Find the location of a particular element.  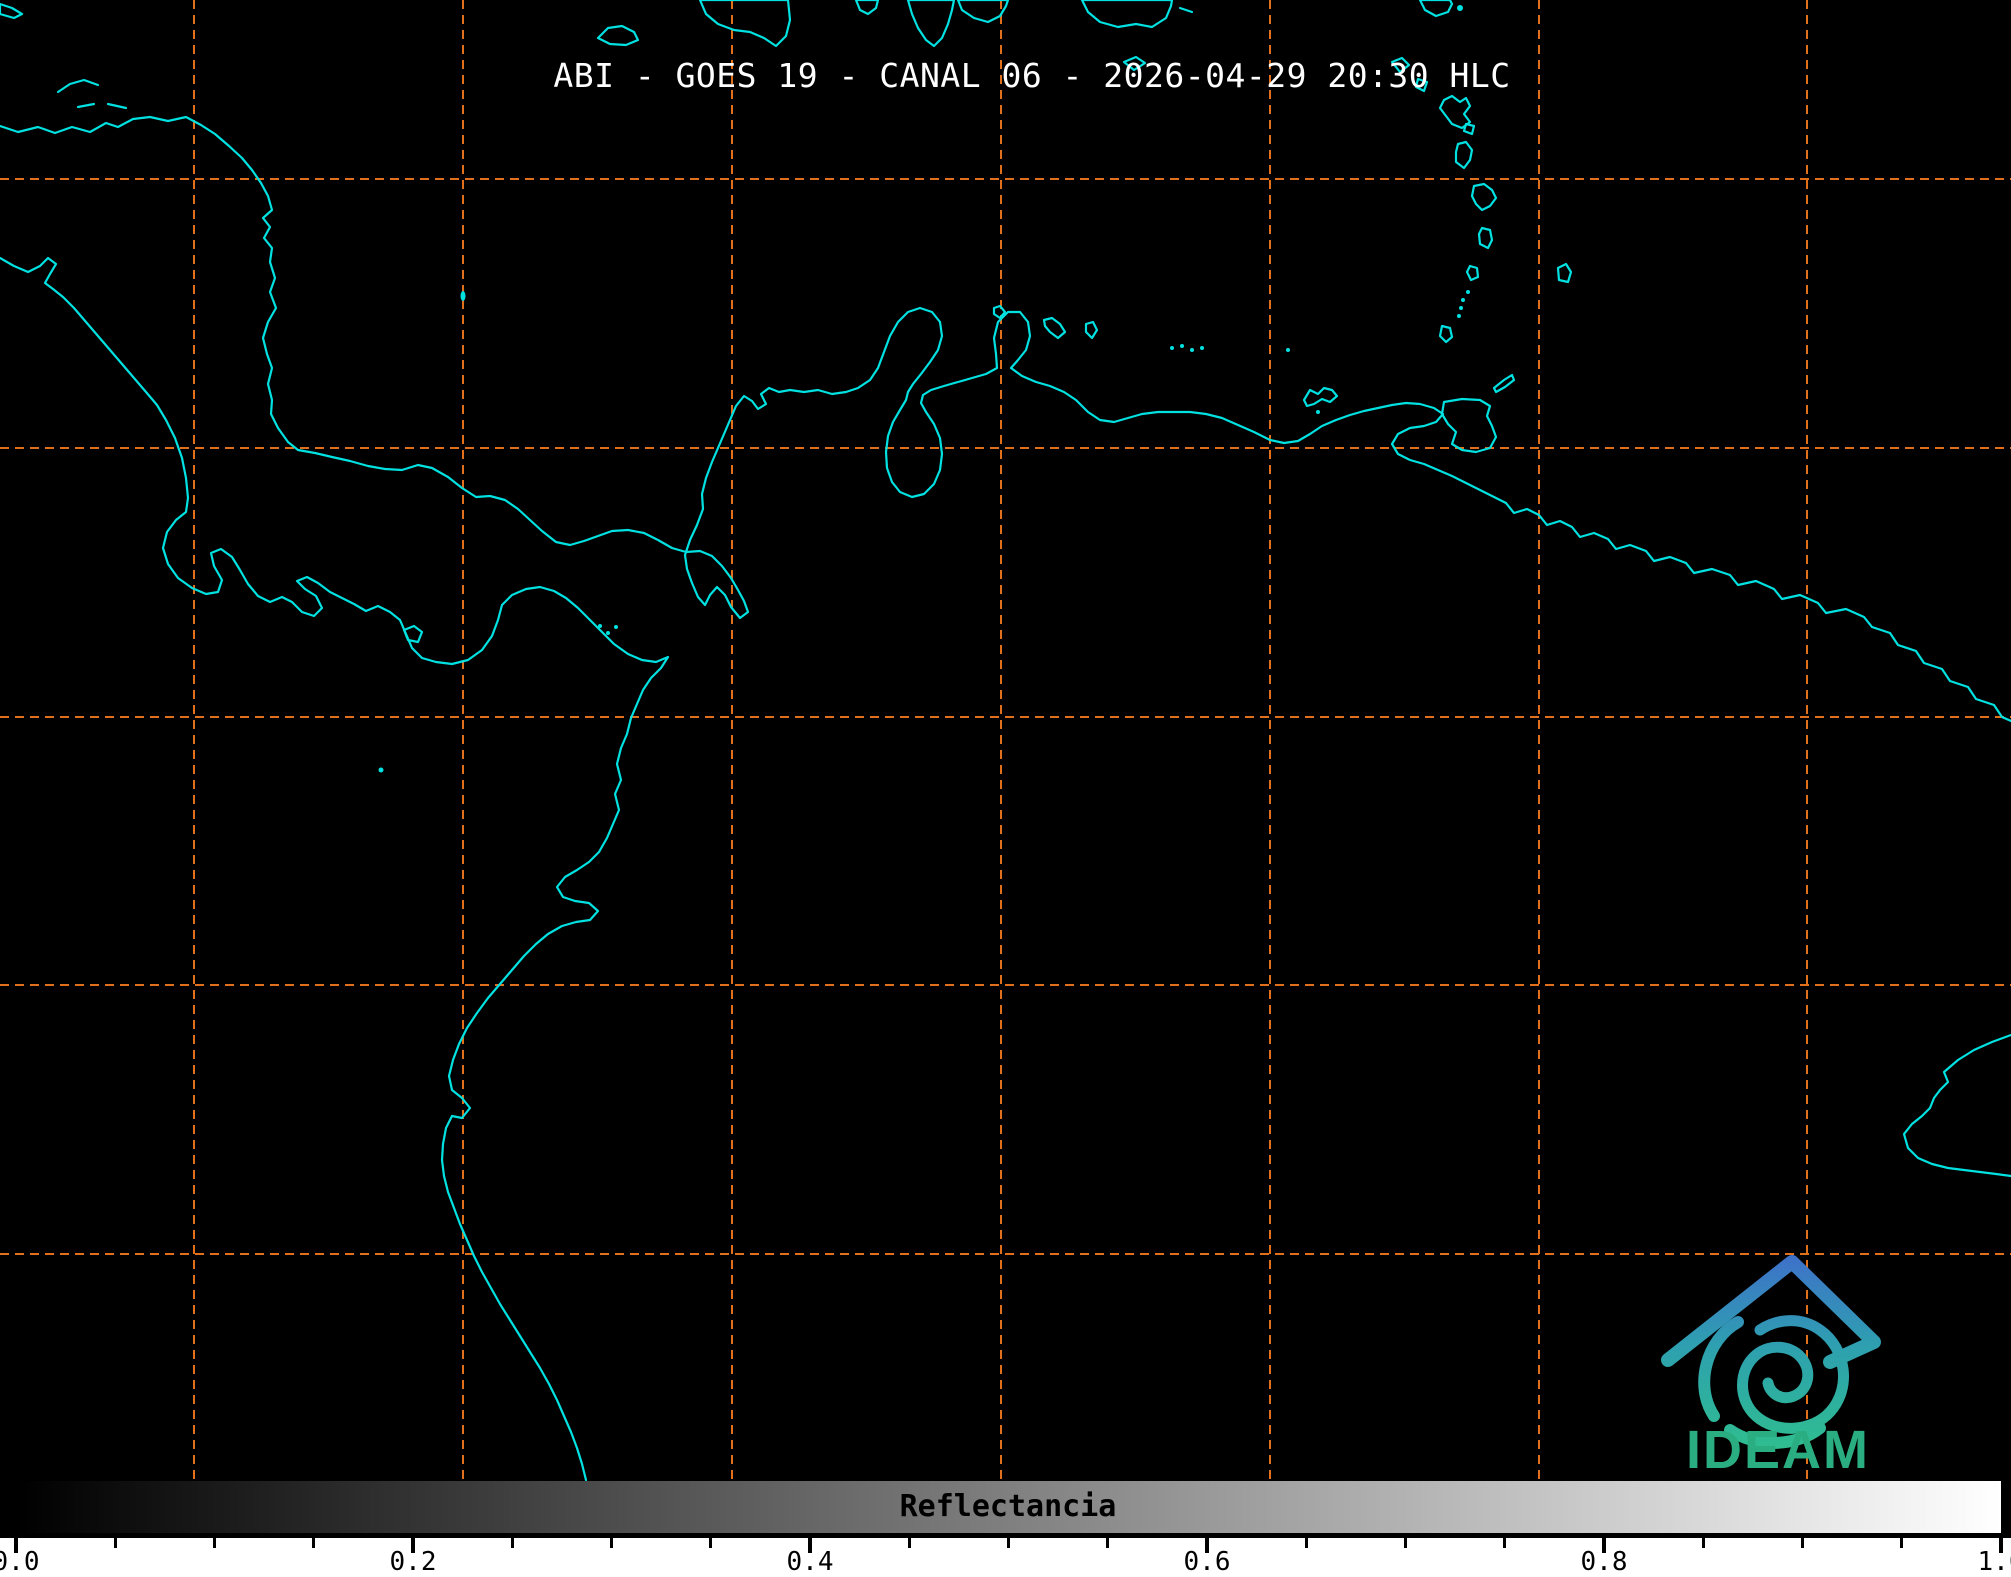

island-bonaire is located at coordinates (1091, 330).